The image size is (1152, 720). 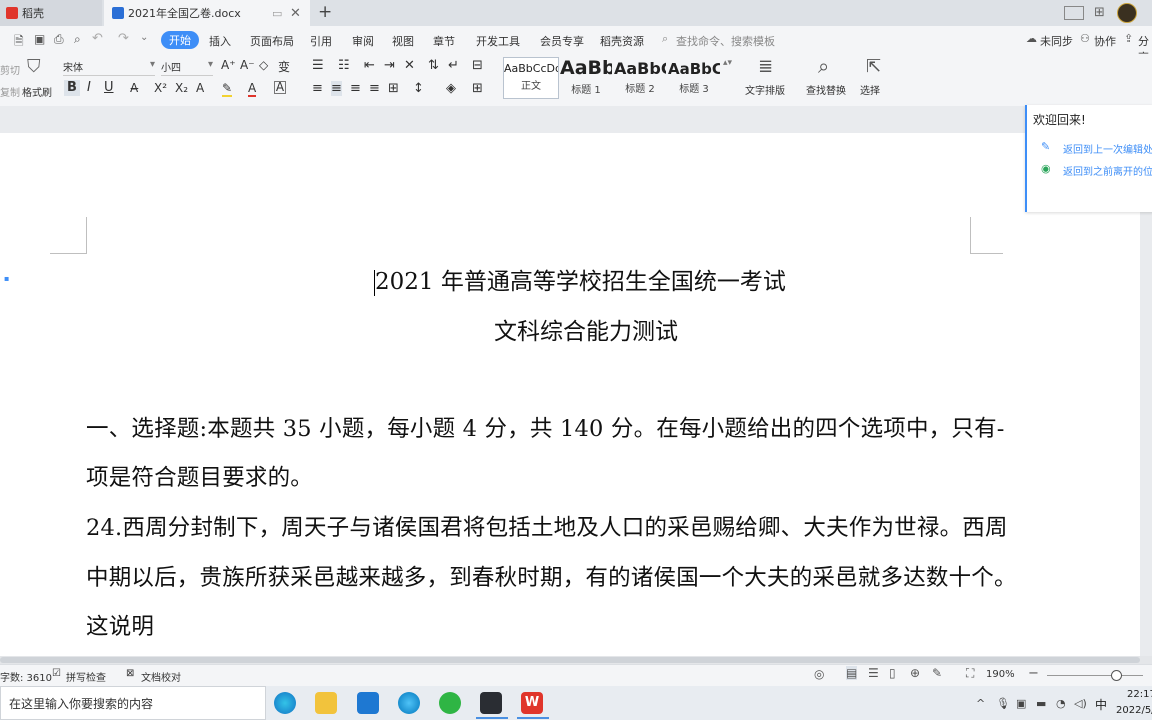 What do you see at coordinates (586, 329) in the screenshot?
I see `document-subtitle: 文科综合能力测试` at bounding box center [586, 329].